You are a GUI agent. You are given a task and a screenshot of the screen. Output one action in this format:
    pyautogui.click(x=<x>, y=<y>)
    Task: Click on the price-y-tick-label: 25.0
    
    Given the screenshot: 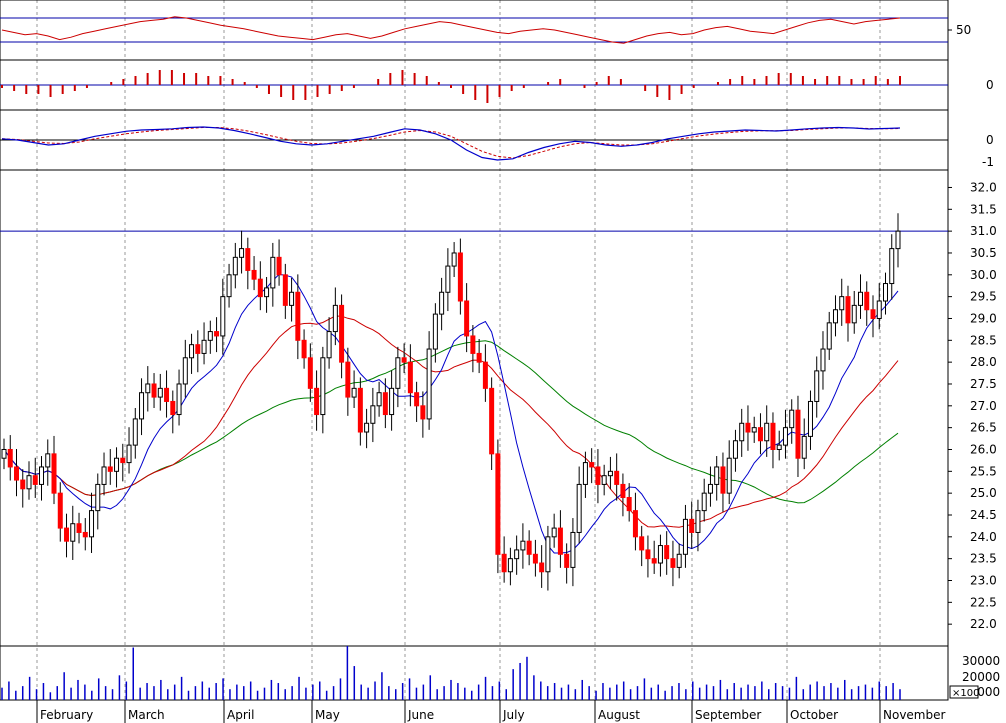 What is the action you would take?
    pyautogui.click(x=983, y=493)
    